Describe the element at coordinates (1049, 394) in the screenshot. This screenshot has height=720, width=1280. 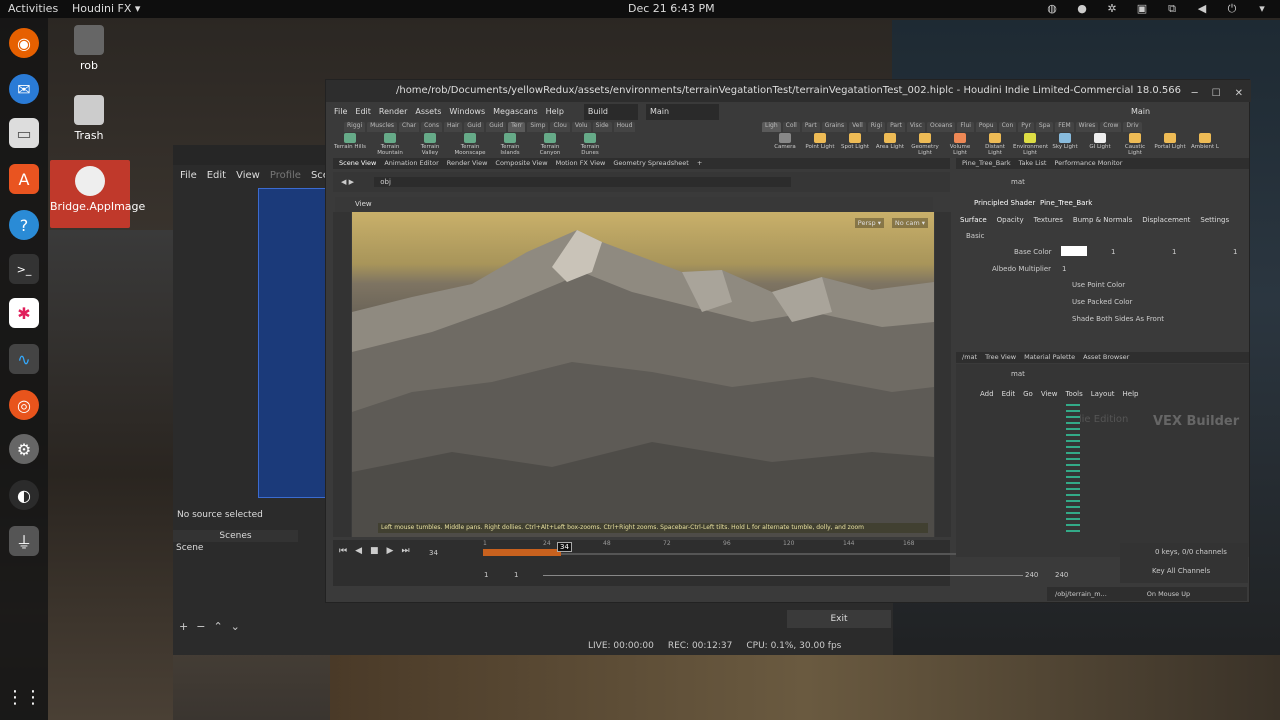
I see `net-menu-view: View` at that location.